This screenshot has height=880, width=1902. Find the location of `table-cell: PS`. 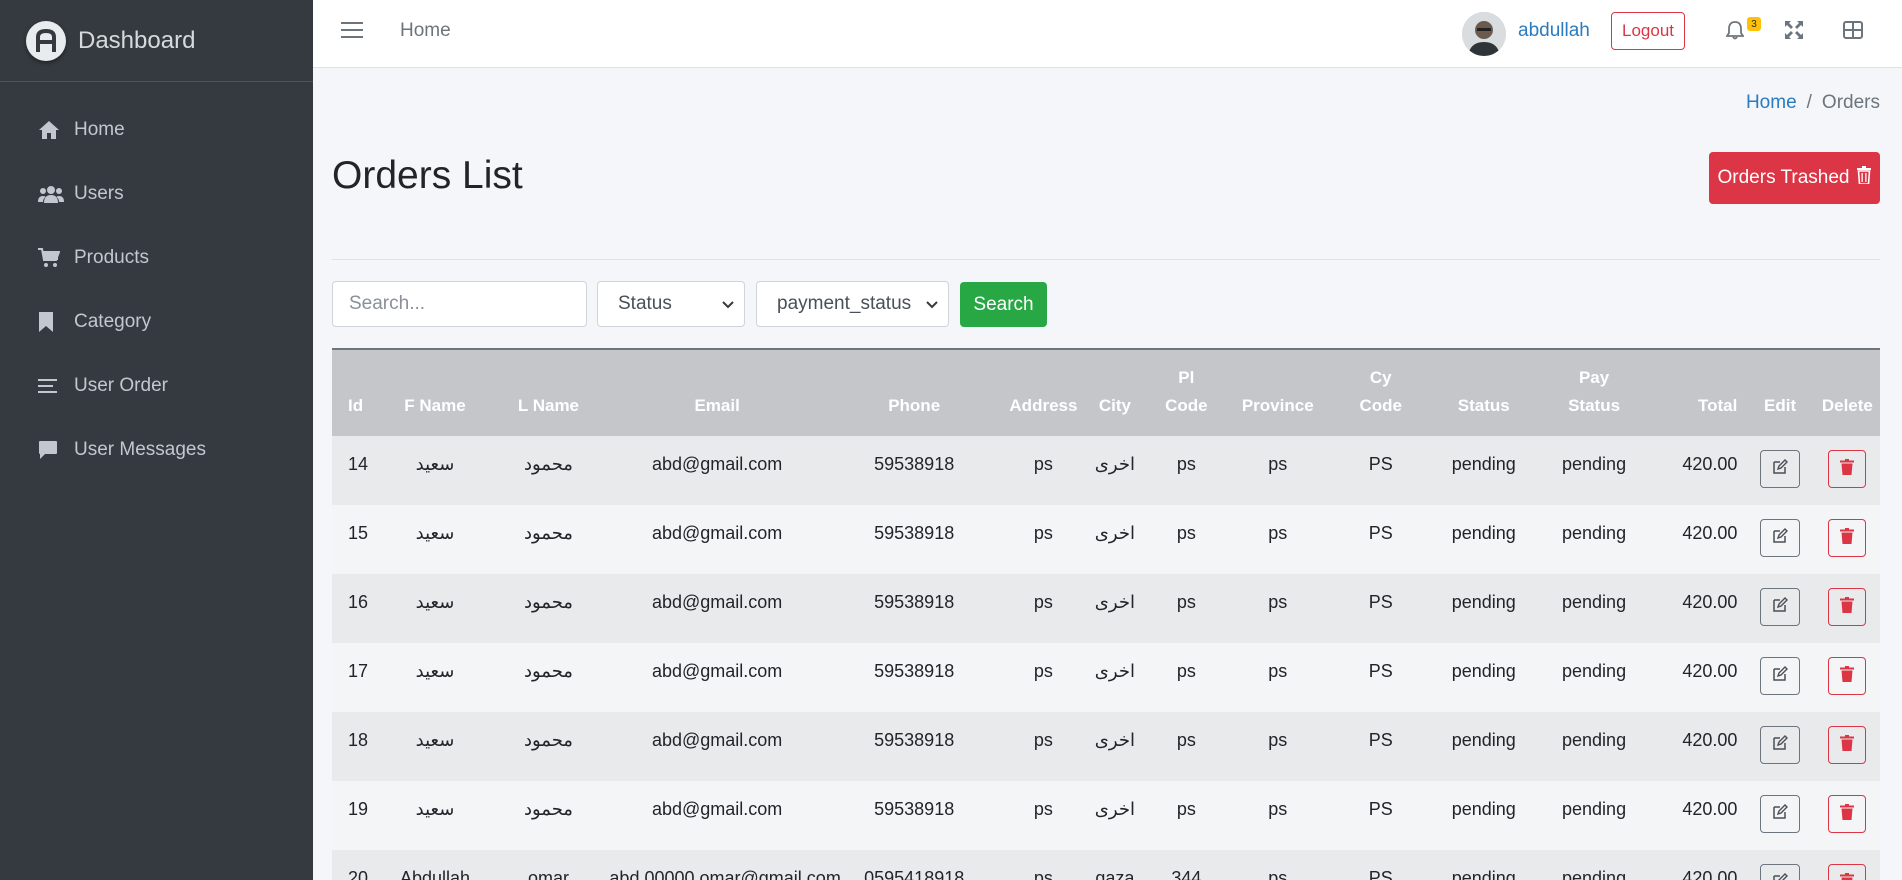

table-cell: PS is located at coordinates (1380, 809).